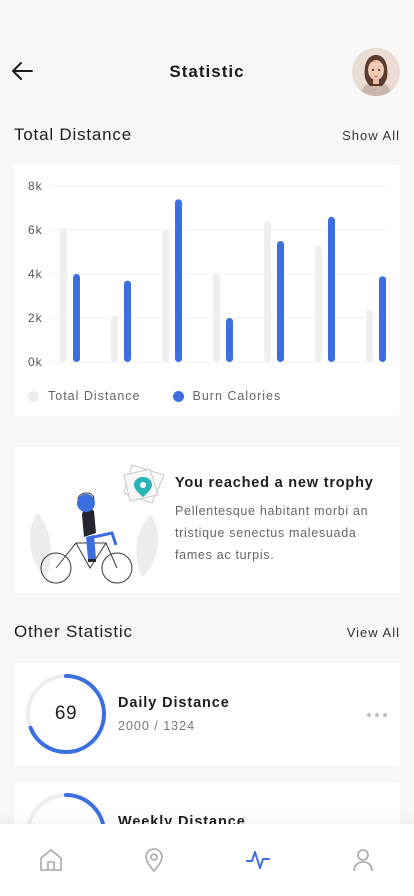 The image size is (414, 896). I want to click on y-tick-label: 6k, so click(35, 230).